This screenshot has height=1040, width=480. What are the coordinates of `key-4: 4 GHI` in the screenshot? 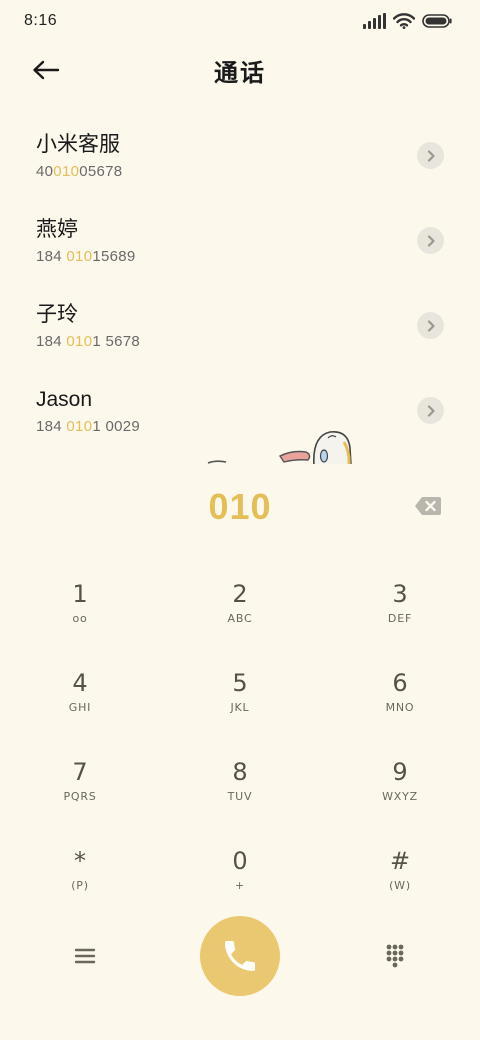 It's located at (80, 705).